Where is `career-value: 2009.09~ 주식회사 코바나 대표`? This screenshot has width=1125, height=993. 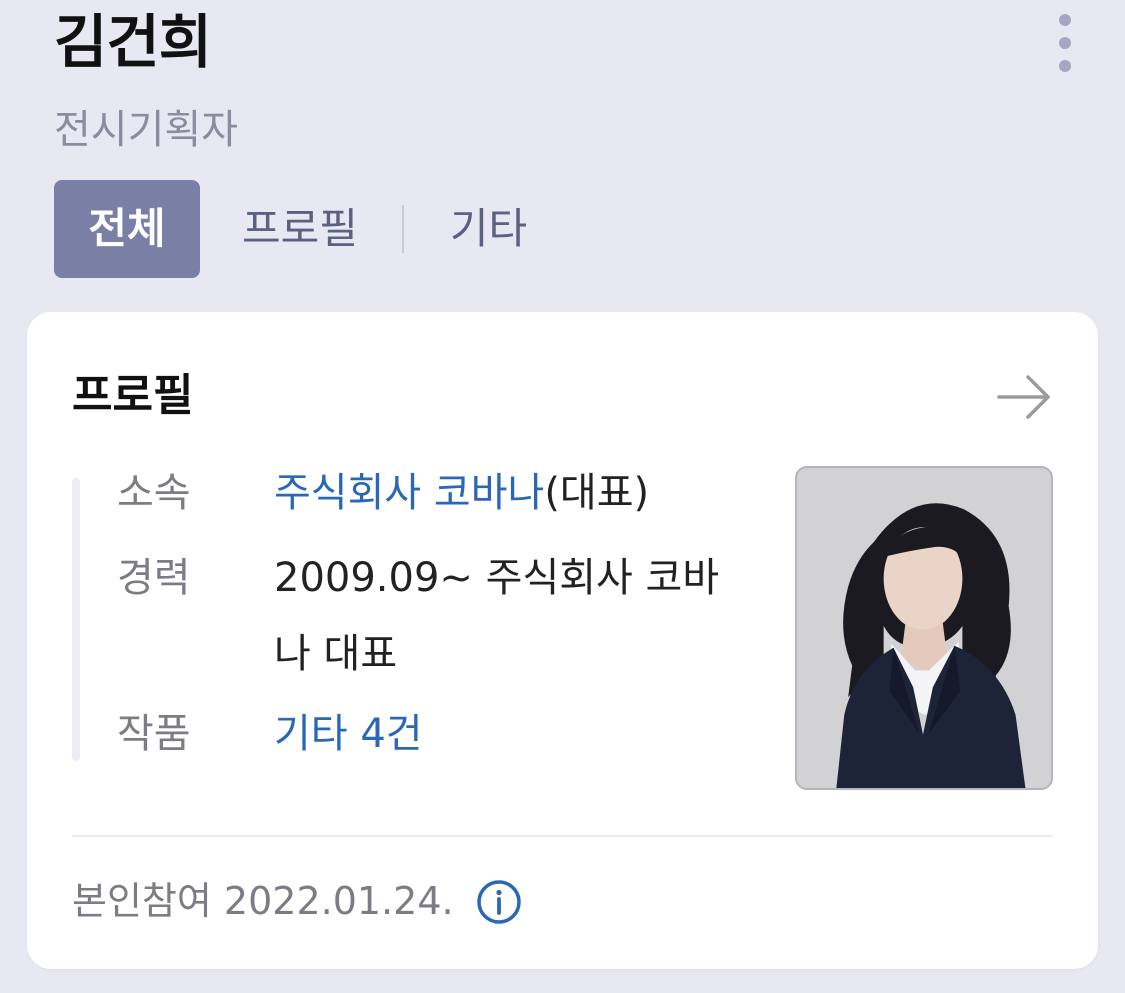
career-value: 2009.09~ 주식회사 코바나 대표 is located at coordinates (497, 616).